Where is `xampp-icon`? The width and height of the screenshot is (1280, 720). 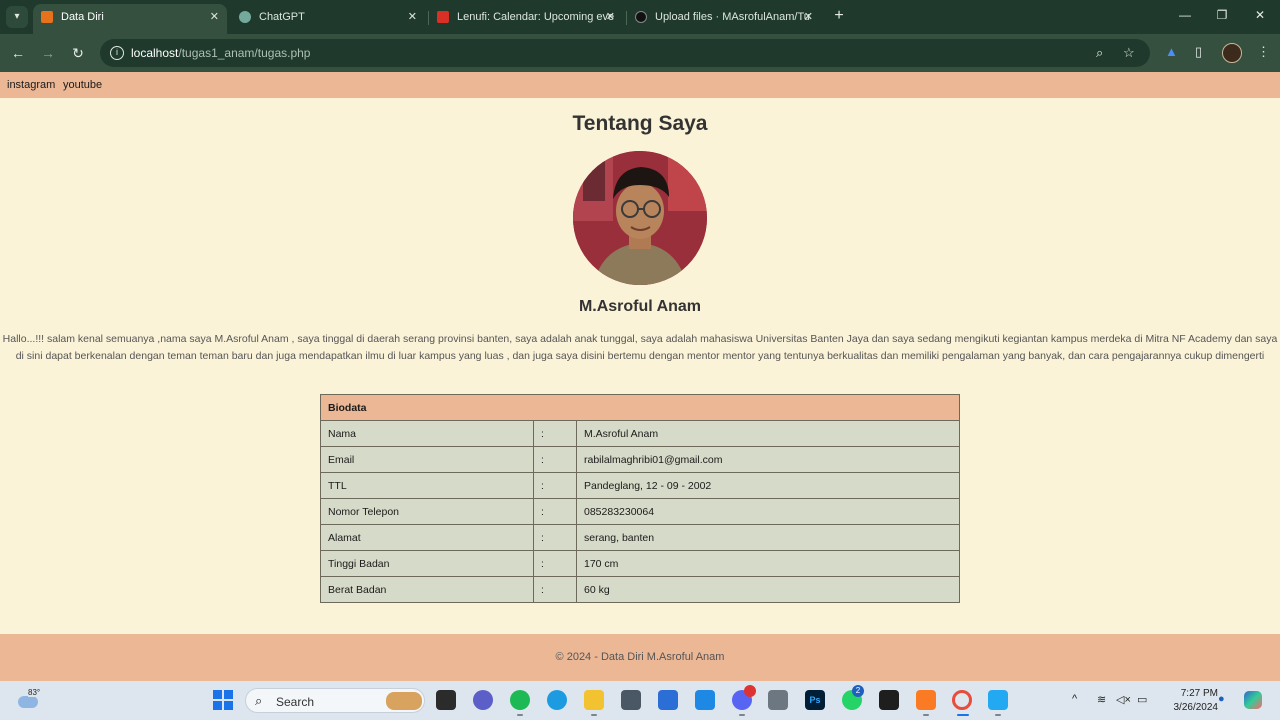
xampp-icon is located at coordinates (926, 700).